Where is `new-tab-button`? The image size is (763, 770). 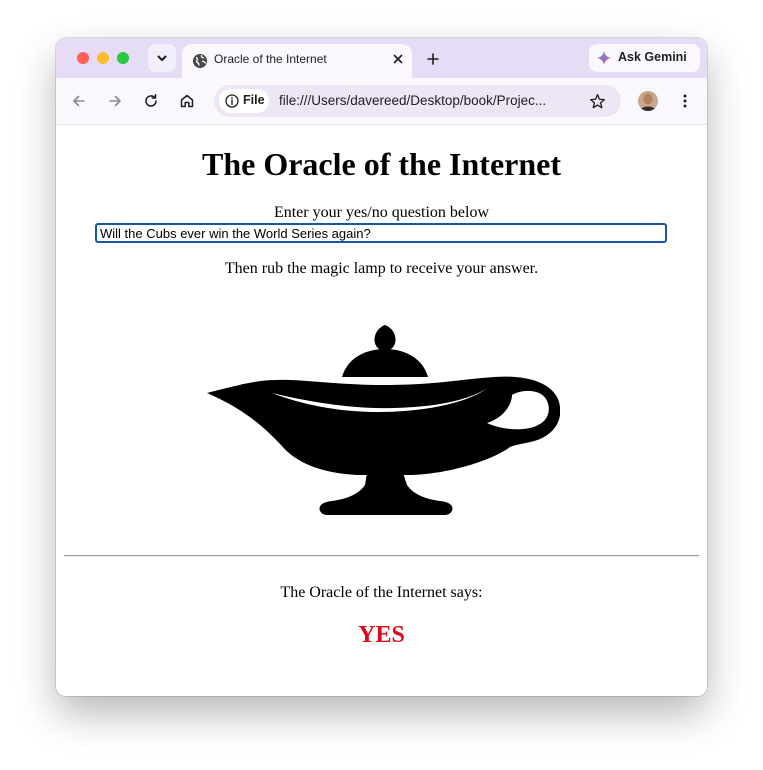
new-tab-button is located at coordinates (433, 59).